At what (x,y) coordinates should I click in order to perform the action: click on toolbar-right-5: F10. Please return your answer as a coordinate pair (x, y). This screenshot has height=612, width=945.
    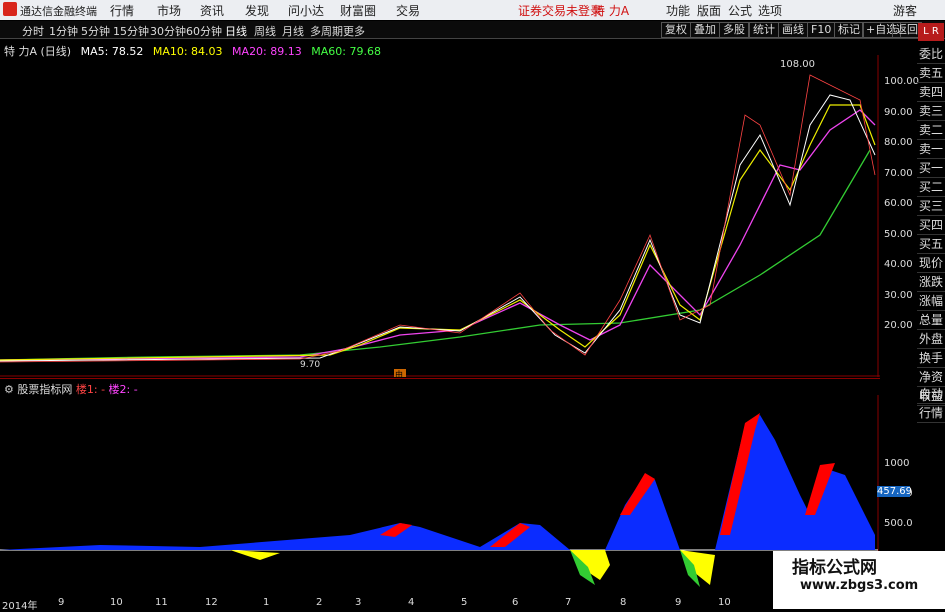
    Looking at the image, I should click on (821, 30).